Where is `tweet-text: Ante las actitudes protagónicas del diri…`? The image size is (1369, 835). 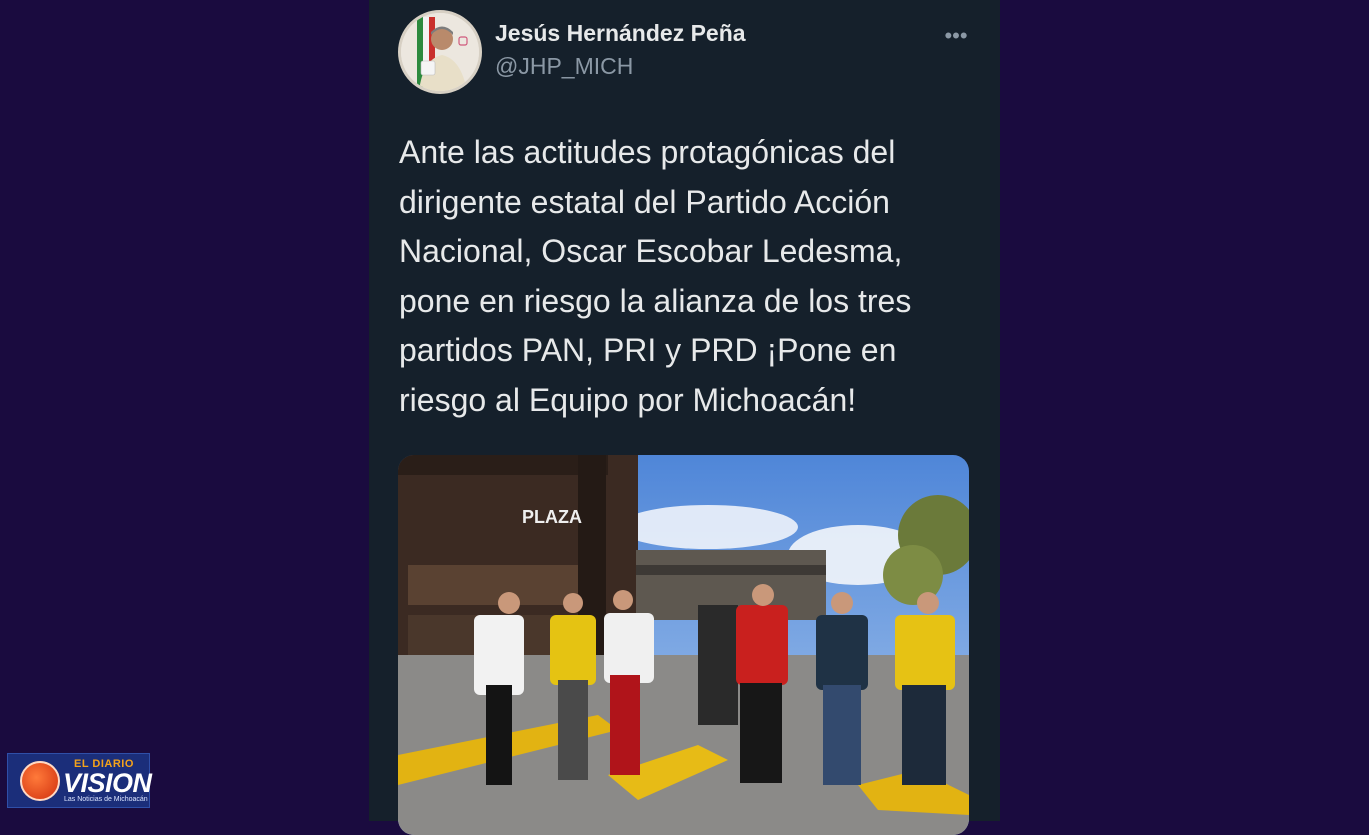 tweet-text: Ante las actitudes protagónicas del diri… is located at coordinates (655, 276).